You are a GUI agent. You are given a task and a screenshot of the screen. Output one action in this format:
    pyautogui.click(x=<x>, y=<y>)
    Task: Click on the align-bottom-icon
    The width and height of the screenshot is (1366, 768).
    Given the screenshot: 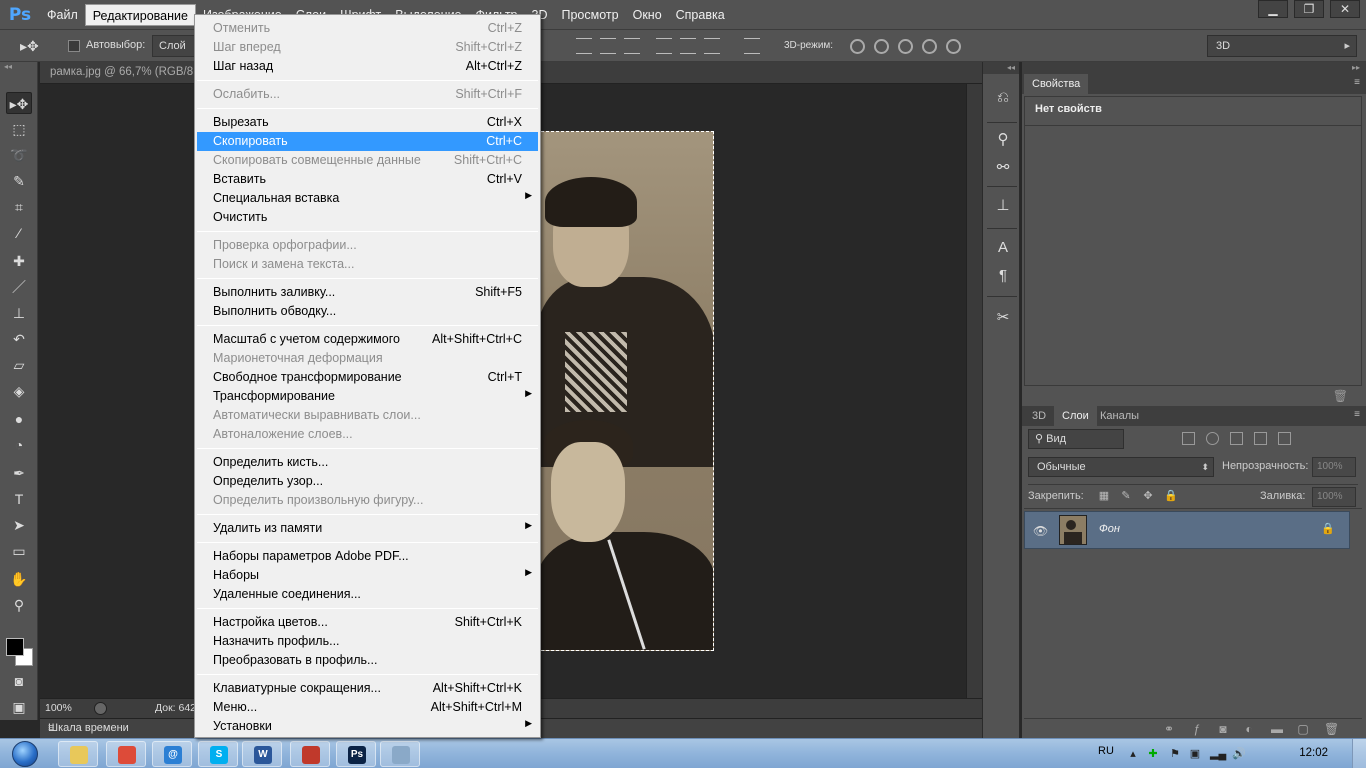 What is the action you would take?
    pyautogui.click(x=632, y=46)
    